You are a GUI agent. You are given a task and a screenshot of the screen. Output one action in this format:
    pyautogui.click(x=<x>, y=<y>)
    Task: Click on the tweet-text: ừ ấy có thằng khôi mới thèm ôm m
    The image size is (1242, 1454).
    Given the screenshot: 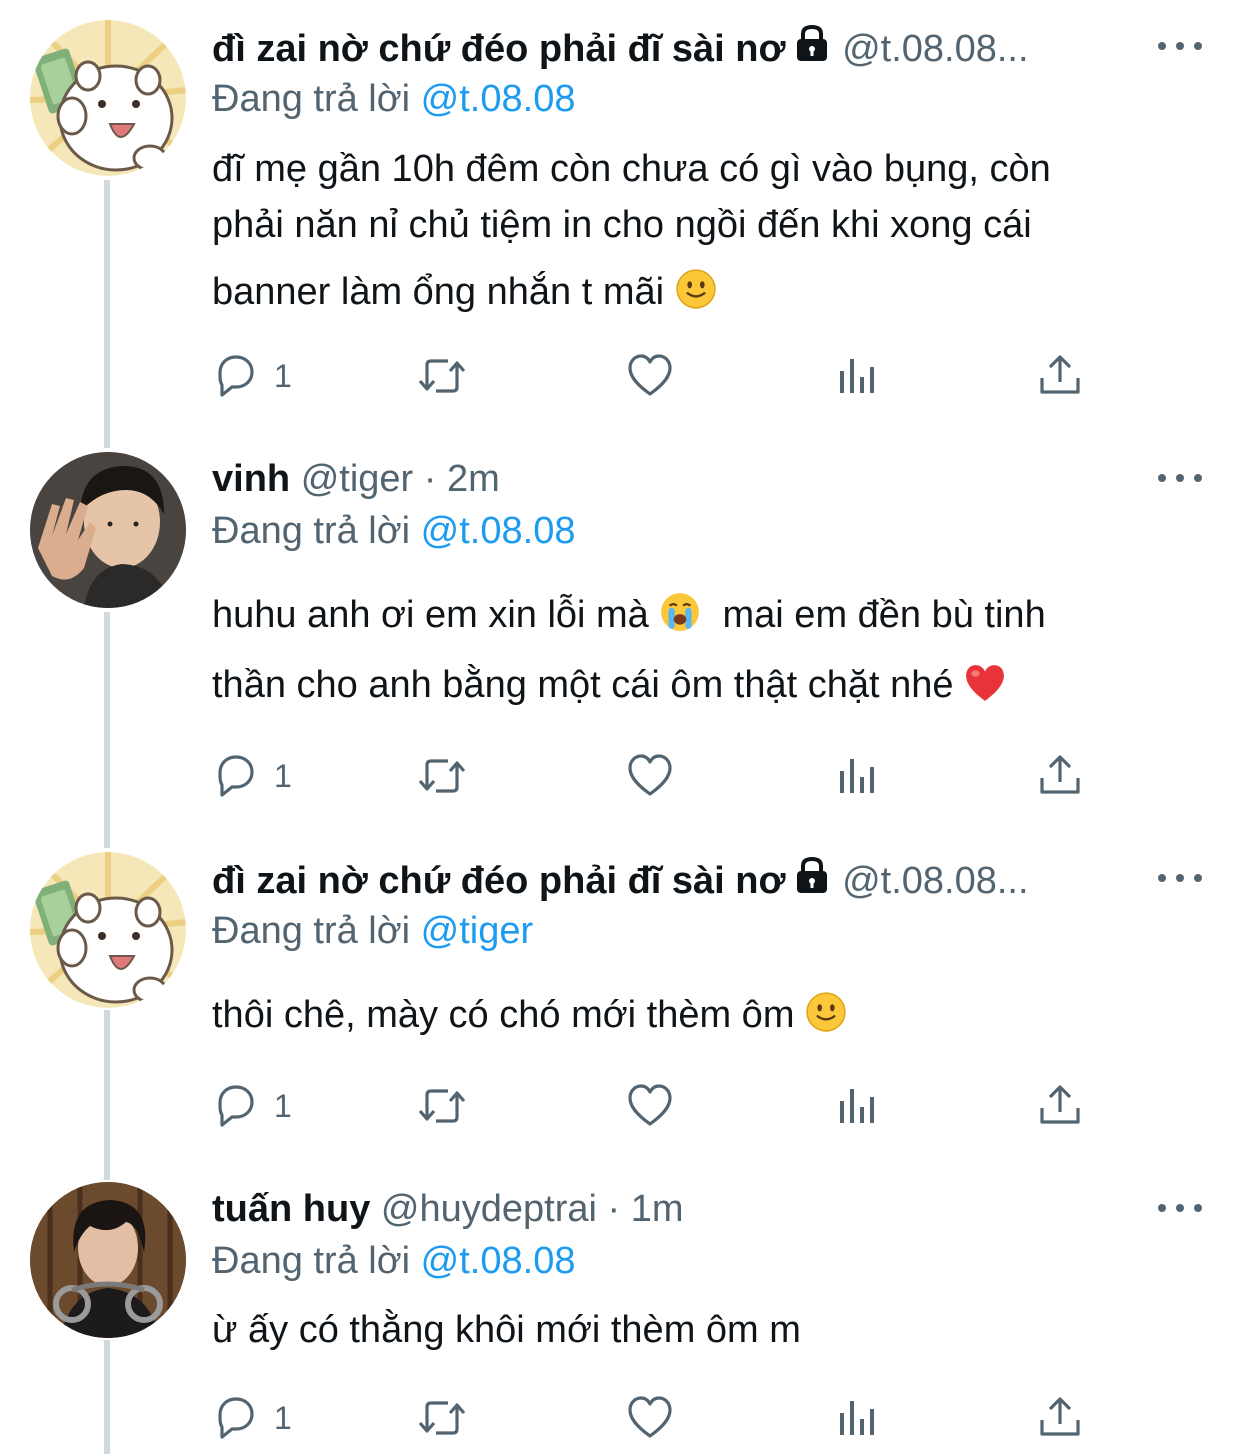 What is the action you would take?
    pyautogui.click(x=707, y=1330)
    